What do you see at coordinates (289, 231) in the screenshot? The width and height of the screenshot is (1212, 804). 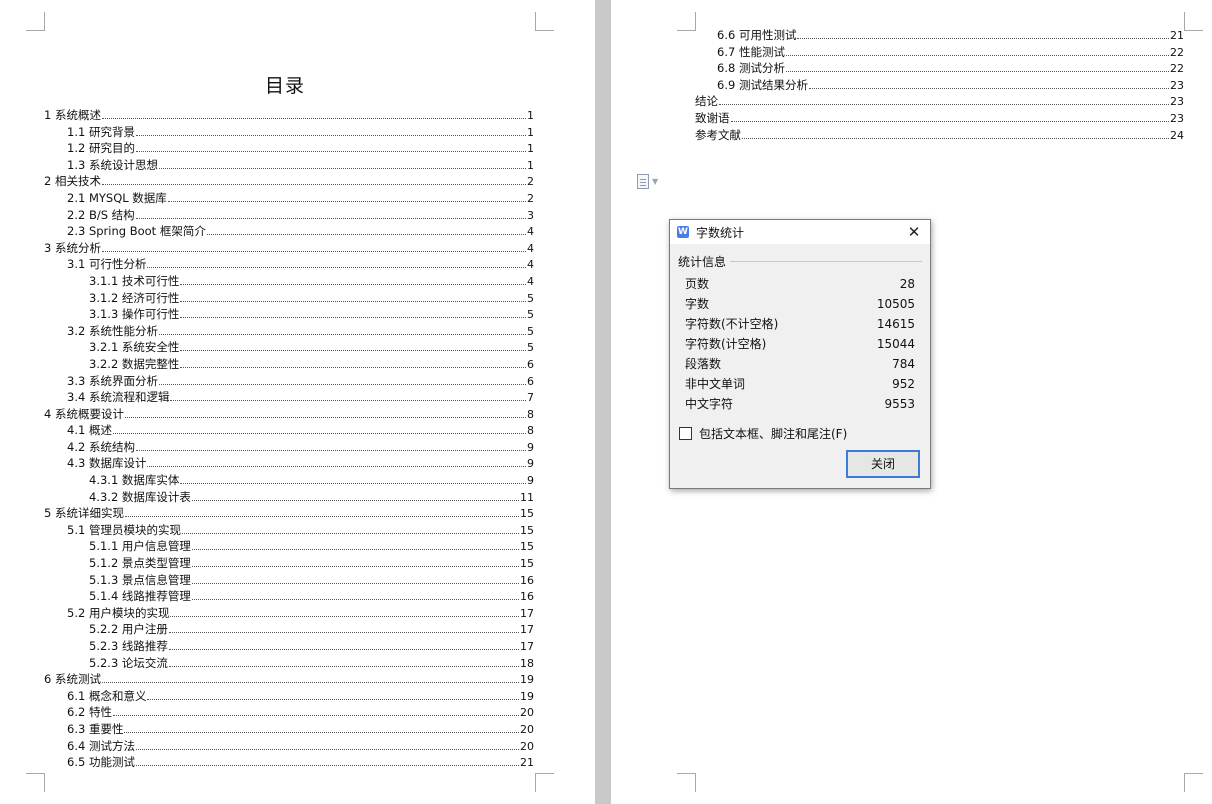 I see `toc-entry: 2.3 Spring Boot 框架简介 4` at bounding box center [289, 231].